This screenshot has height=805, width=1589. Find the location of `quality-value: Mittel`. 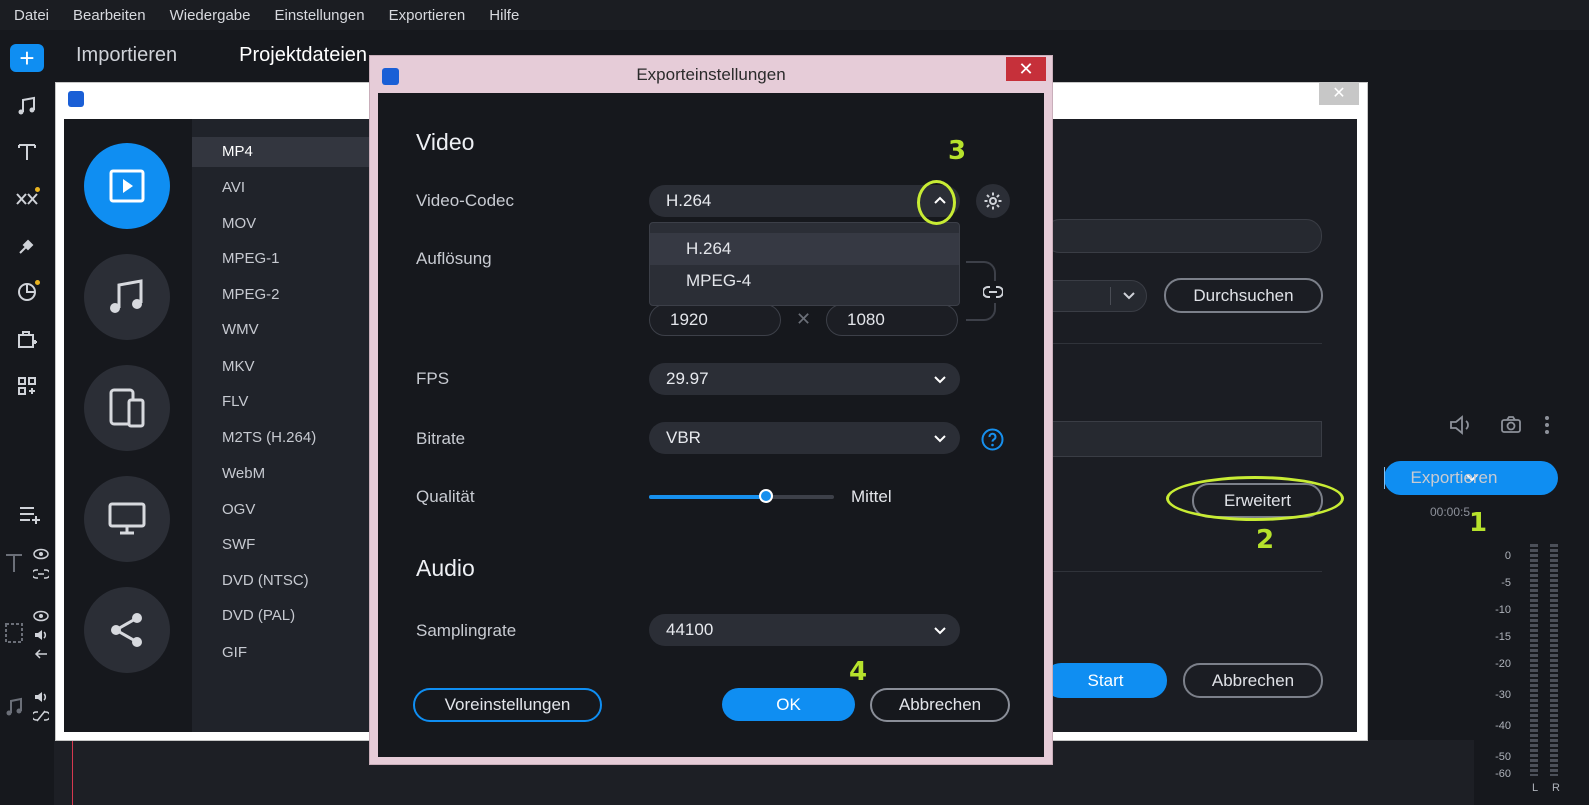

quality-value: Mittel is located at coordinates (871, 496).